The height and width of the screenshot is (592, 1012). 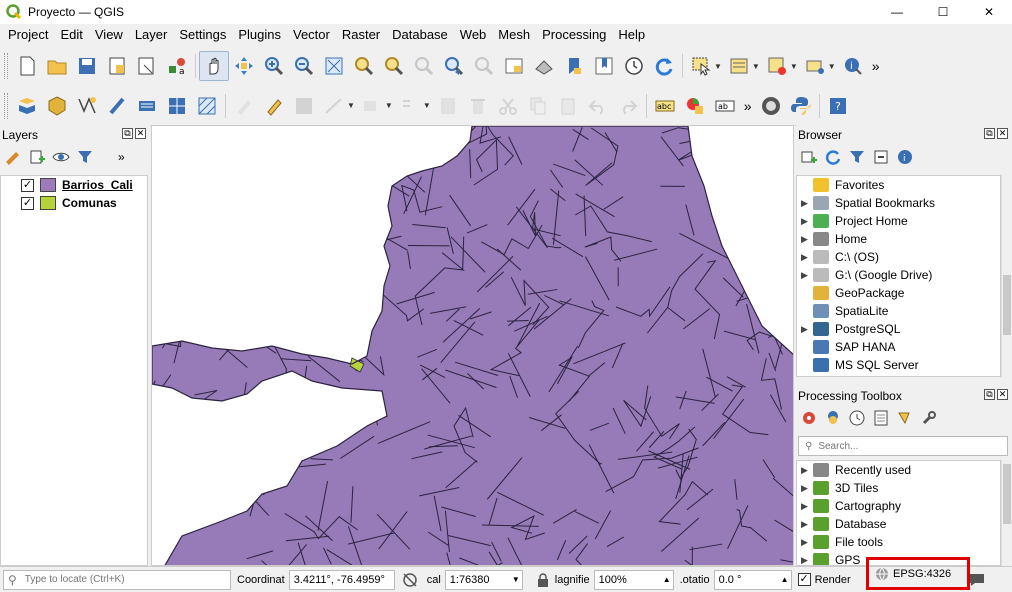 What do you see at coordinates (274, 66) in the screenshot?
I see `zoom-in-button` at bounding box center [274, 66].